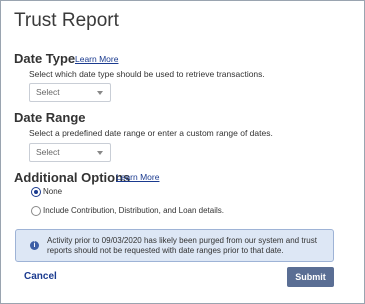 This screenshot has width=365, height=304. Describe the element at coordinates (50, 117) in the screenshot. I see `date-range-heading: Date Range` at that location.